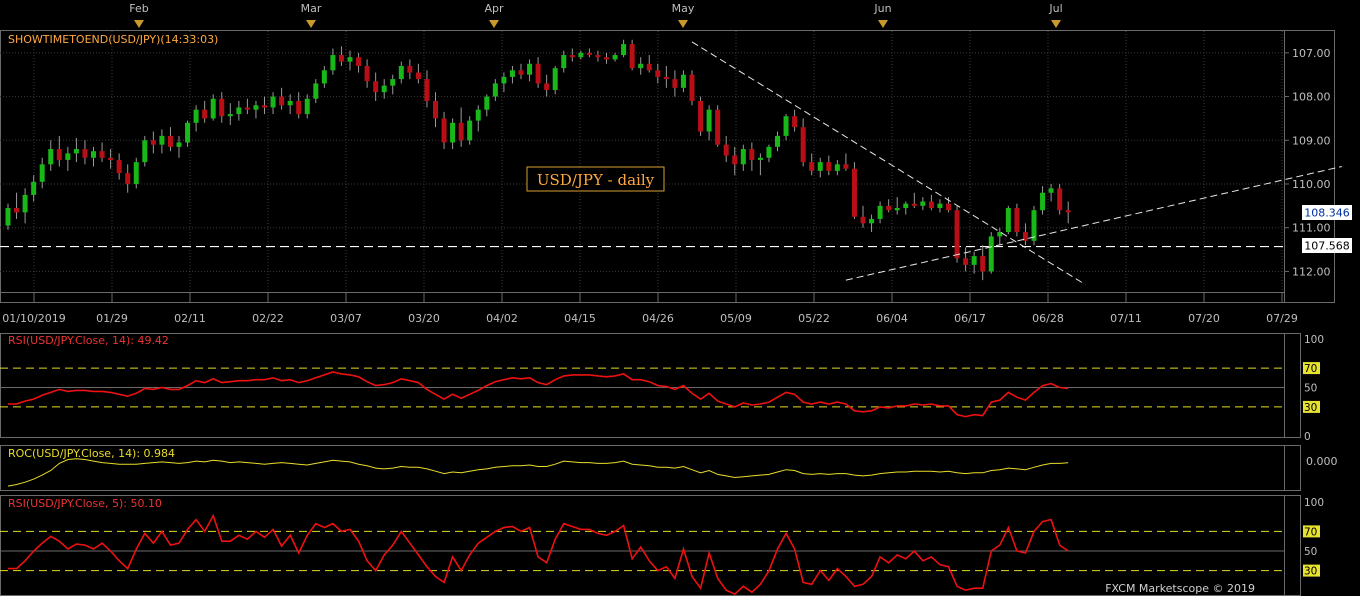  Describe the element at coordinates (683, 8) in the screenshot. I see `month-label-may: May` at that location.